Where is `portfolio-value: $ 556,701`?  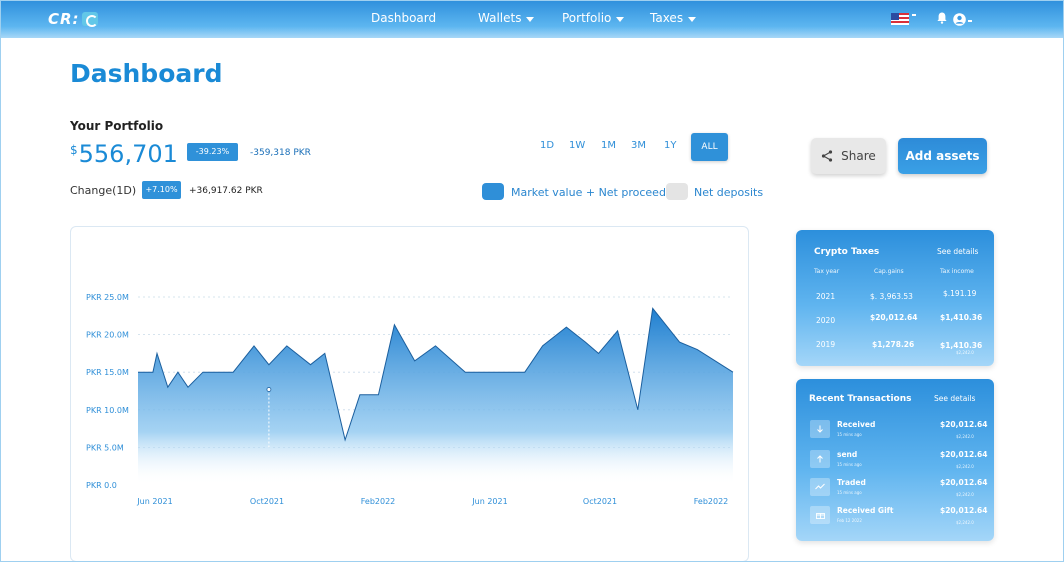
portfolio-value: $ 556,701 is located at coordinates (124, 154).